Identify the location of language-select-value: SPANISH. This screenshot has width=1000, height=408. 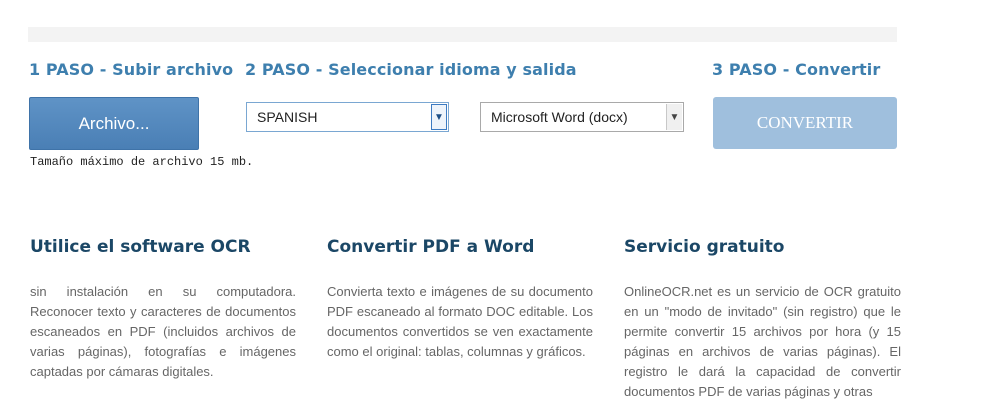
(287, 117).